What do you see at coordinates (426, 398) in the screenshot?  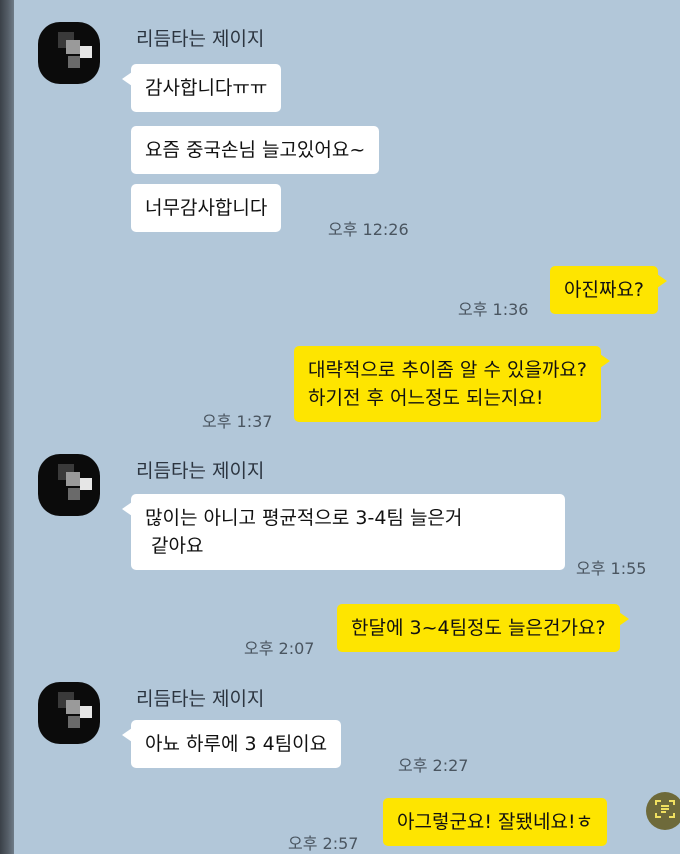 I see `message-line: 하기전 후 어느정도 되는지요!` at bounding box center [426, 398].